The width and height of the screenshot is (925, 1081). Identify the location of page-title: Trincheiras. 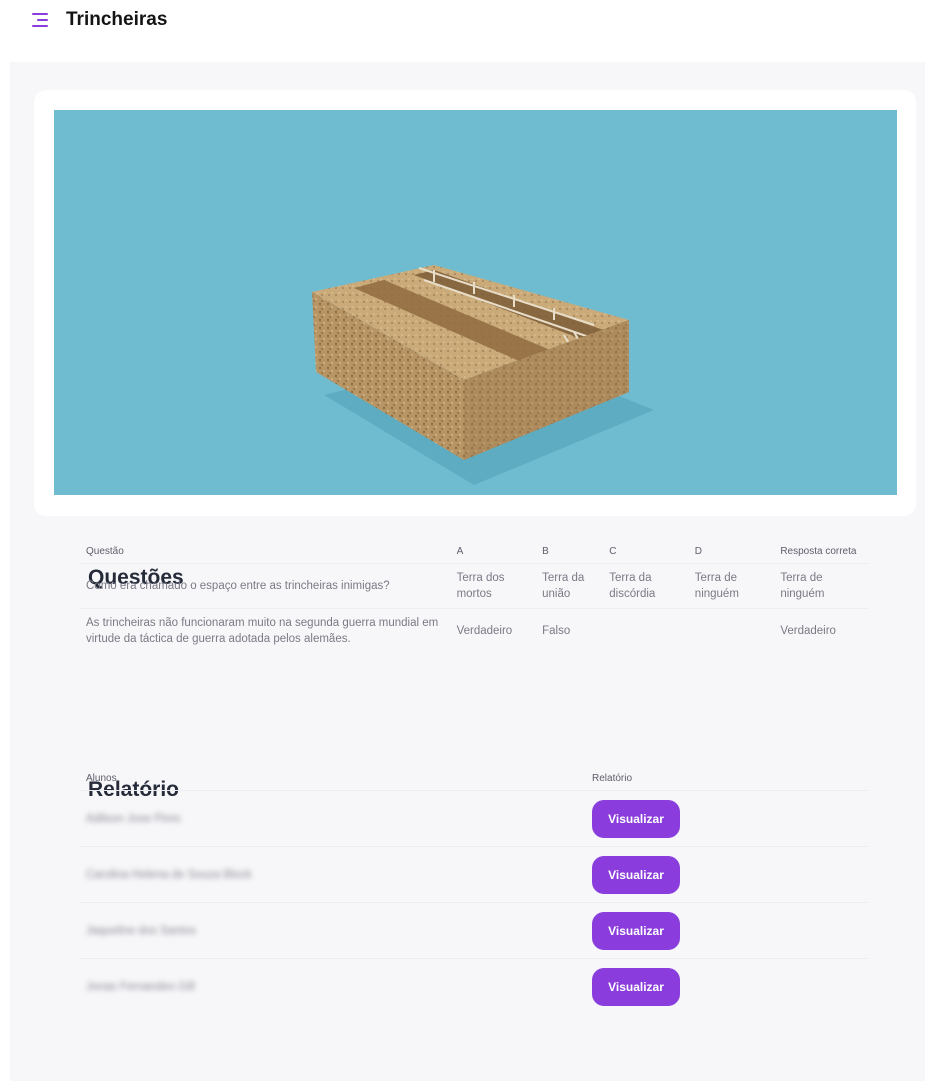
(117, 19).